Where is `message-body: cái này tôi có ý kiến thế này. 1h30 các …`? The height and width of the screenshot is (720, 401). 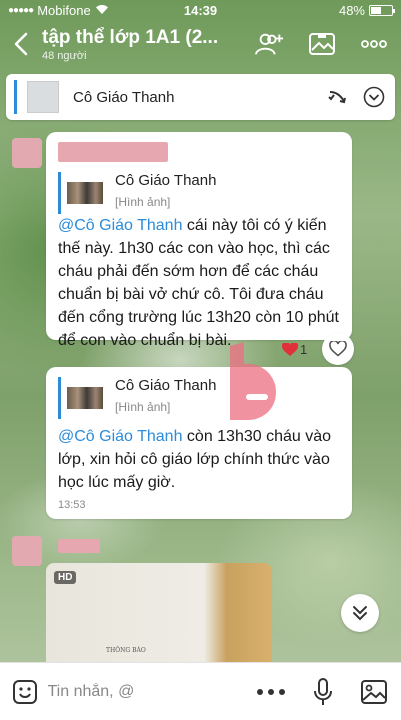 message-body: cái này tôi có ý kiến thế này. 1h30 các … is located at coordinates (198, 283).